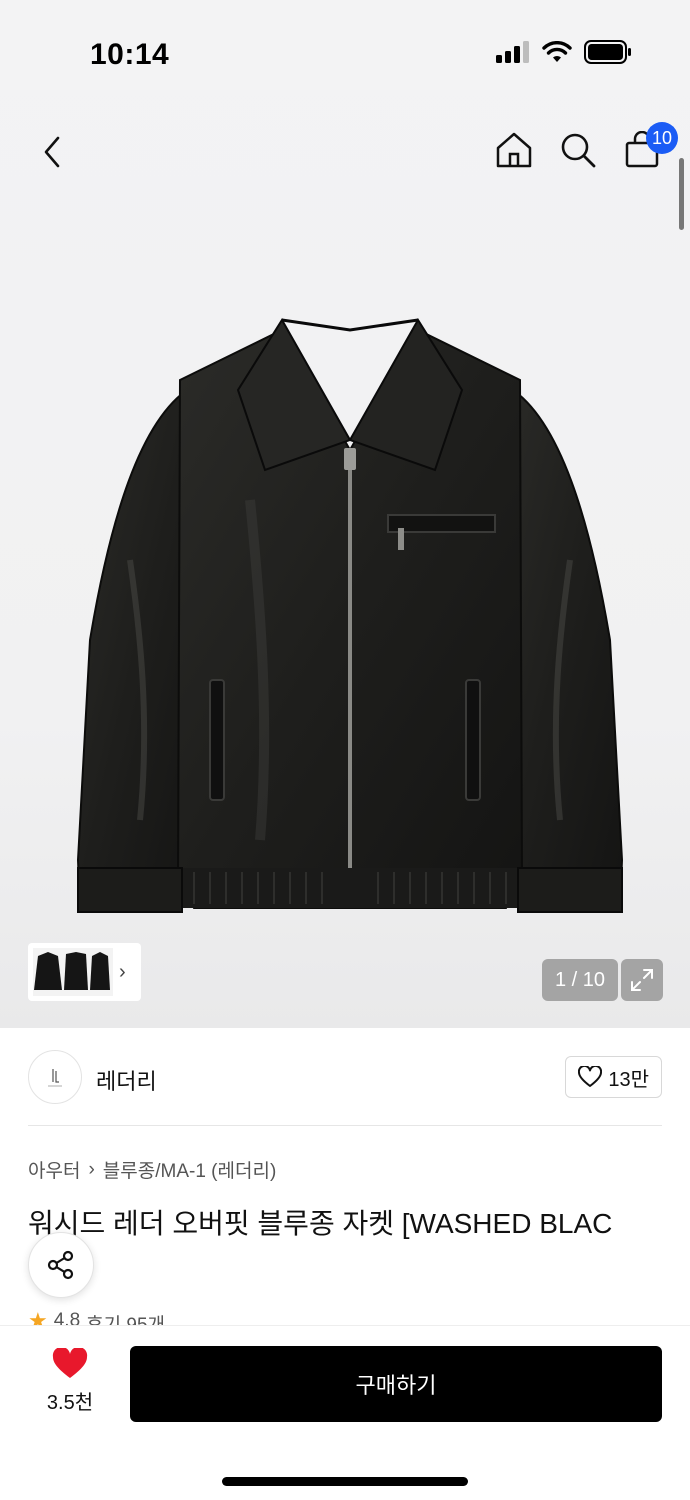 This screenshot has width=690, height=1500. Describe the element at coordinates (126, 1080) in the screenshot. I see `brand-name: 레더리` at that location.